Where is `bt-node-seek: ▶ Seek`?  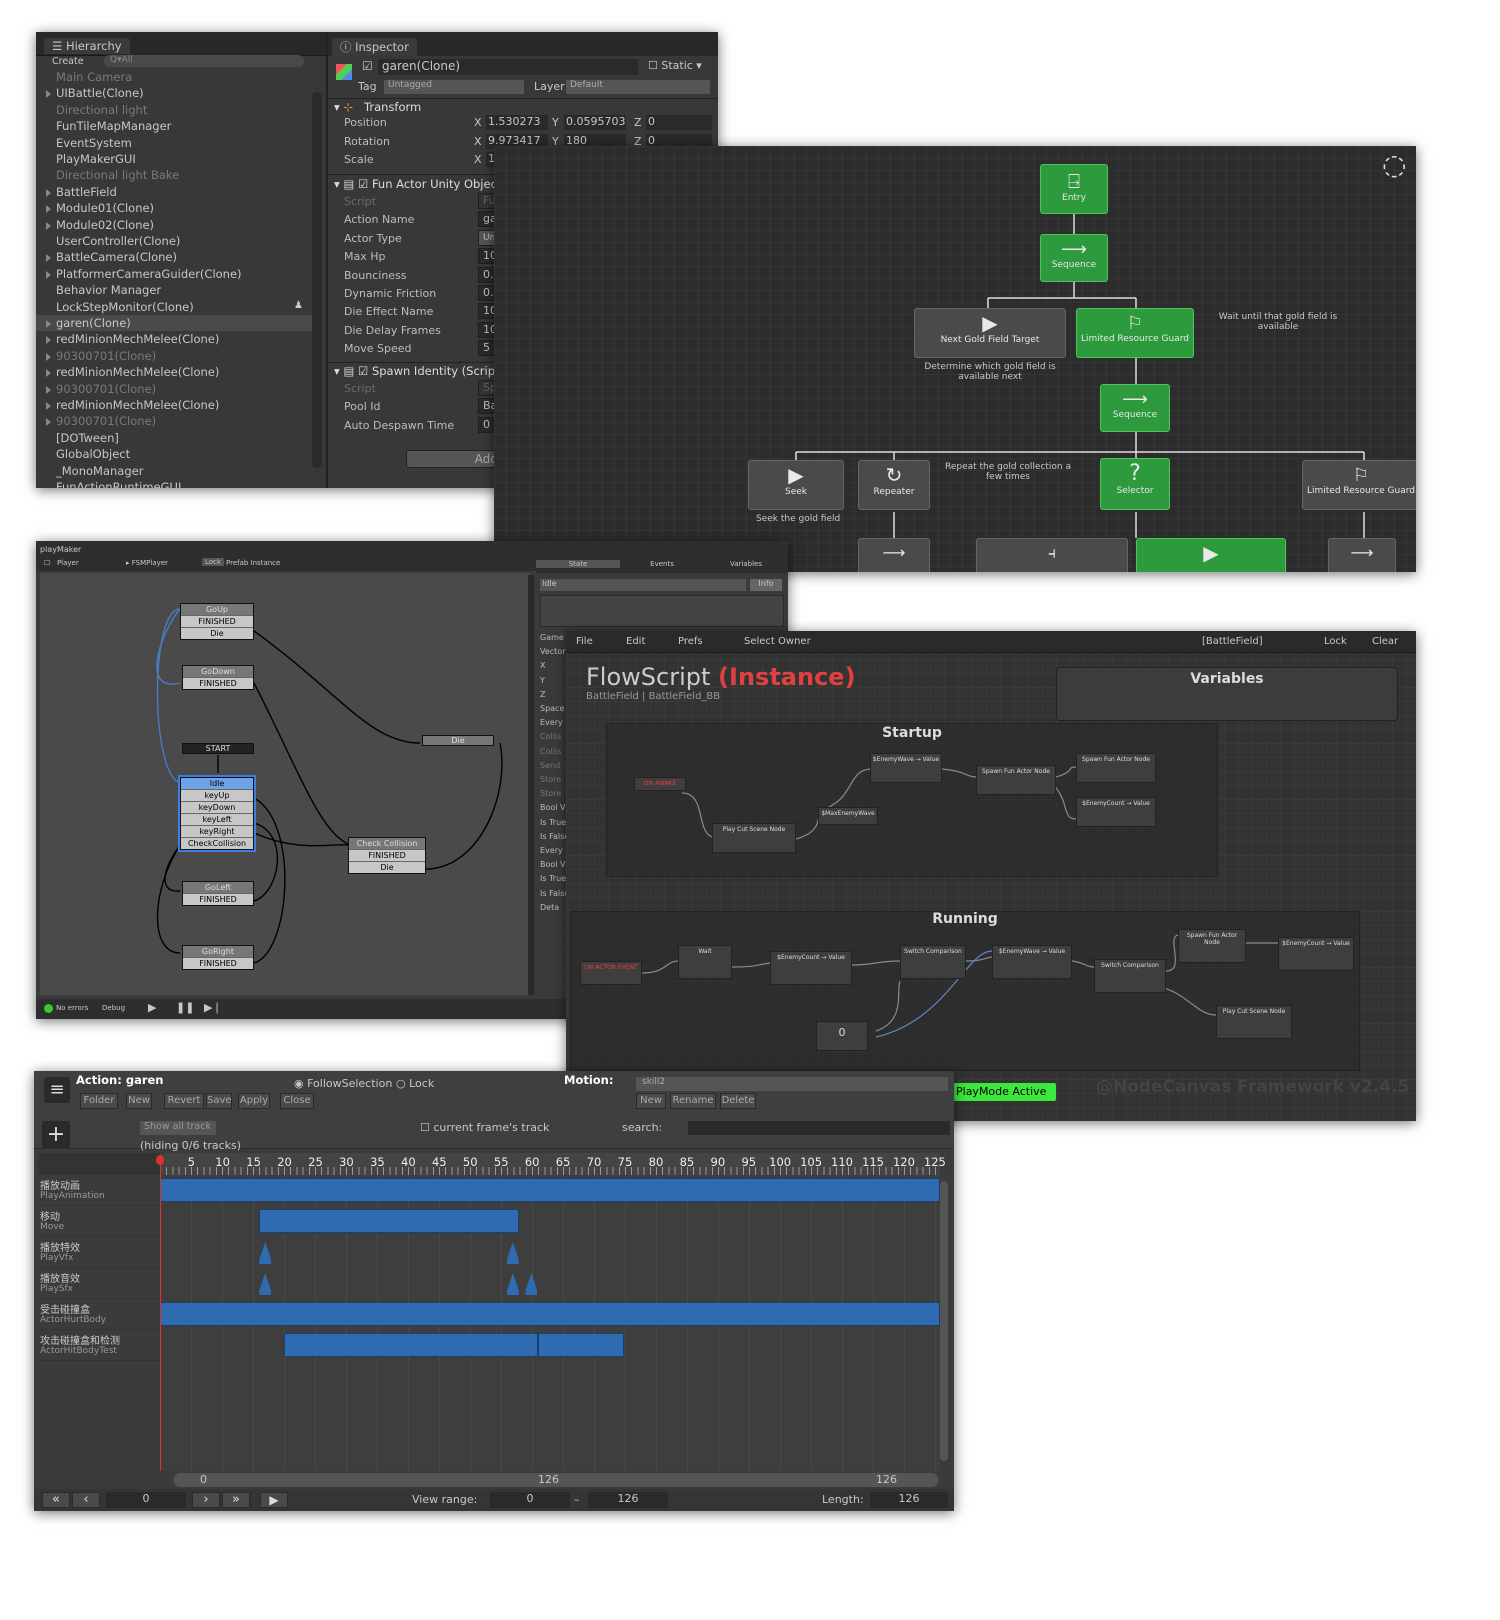 bt-node-seek: ▶ Seek is located at coordinates (796, 485).